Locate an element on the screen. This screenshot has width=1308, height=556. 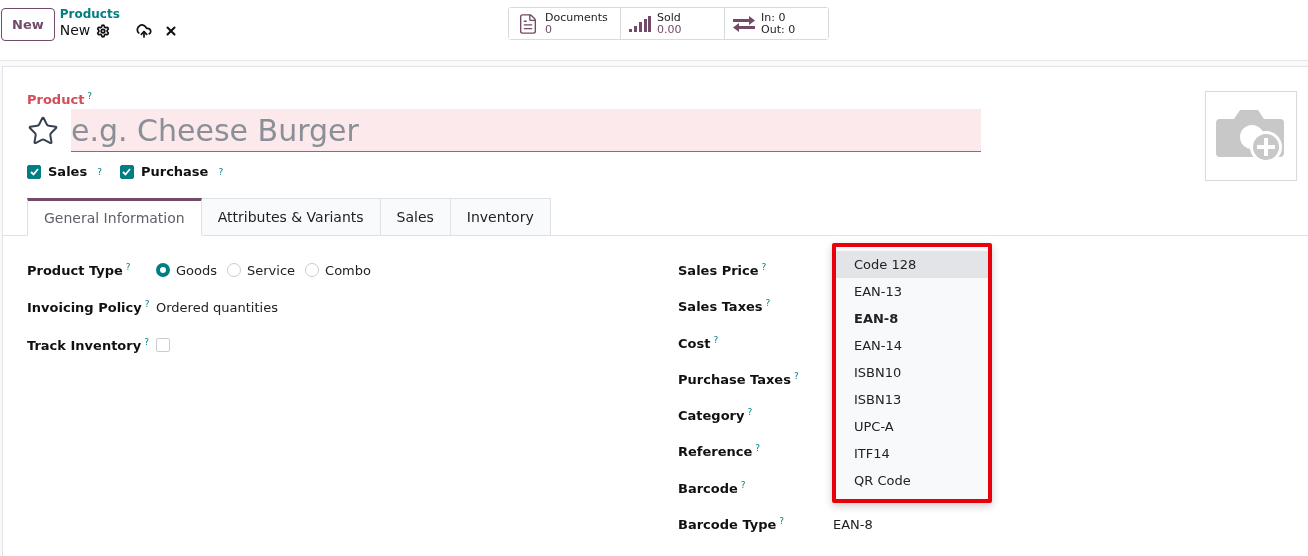
dropdown-option: ISBN10 is located at coordinates (912, 372).